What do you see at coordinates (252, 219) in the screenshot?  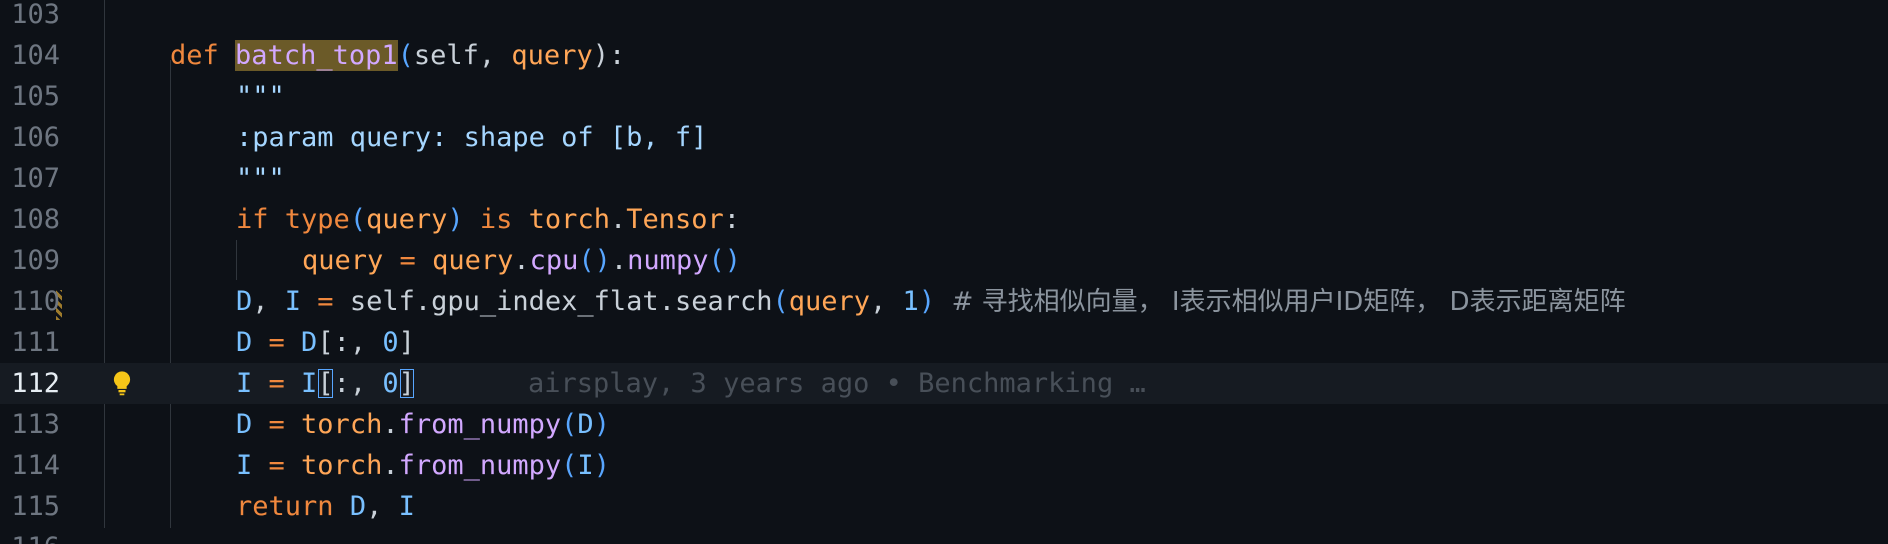 I see `keyword-if: if` at bounding box center [252, 219].